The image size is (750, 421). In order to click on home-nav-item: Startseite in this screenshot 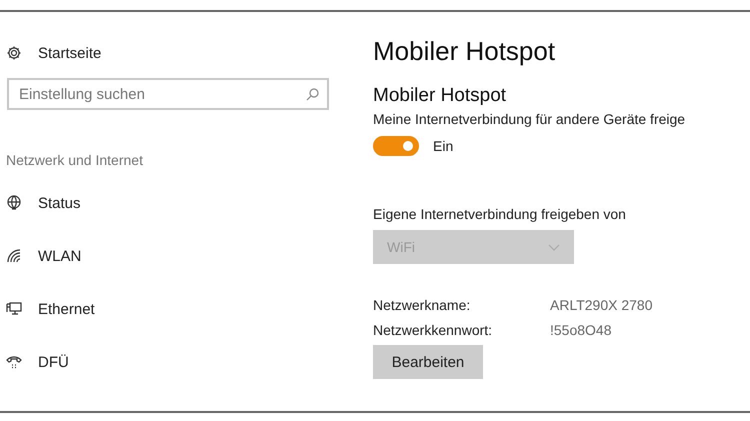, I will do `click(175, 53)`.